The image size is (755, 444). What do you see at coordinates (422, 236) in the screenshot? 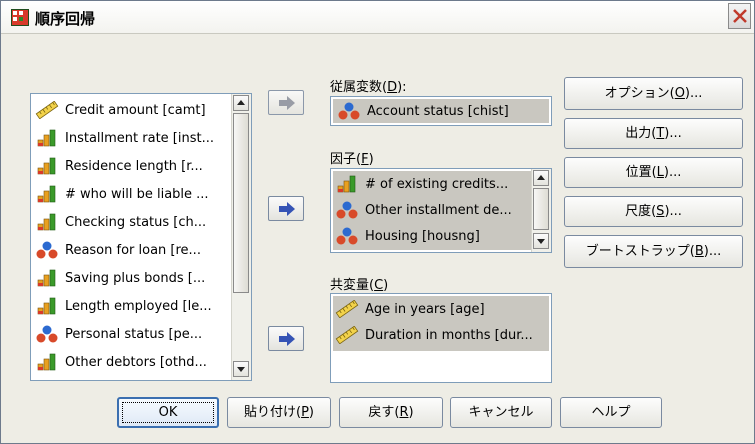
I see `variable-label: Housing [housng]` at bounding box center [422, 236].